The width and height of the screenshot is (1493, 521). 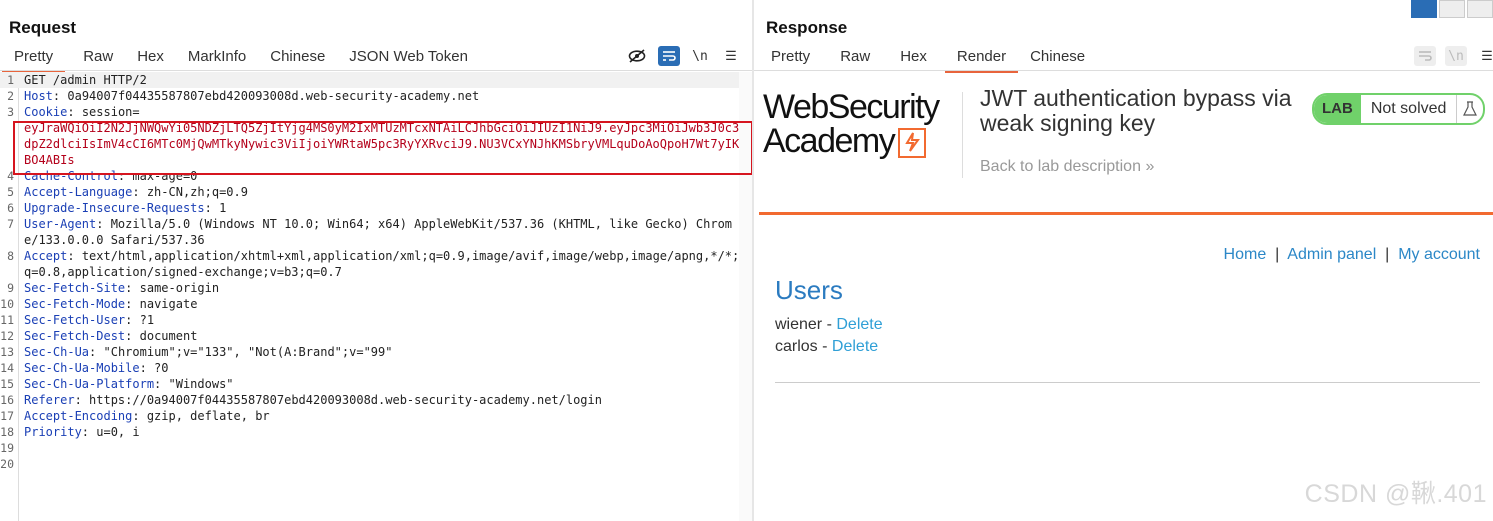 I want to click on header-value: navigate, so click(x=165, y=304).